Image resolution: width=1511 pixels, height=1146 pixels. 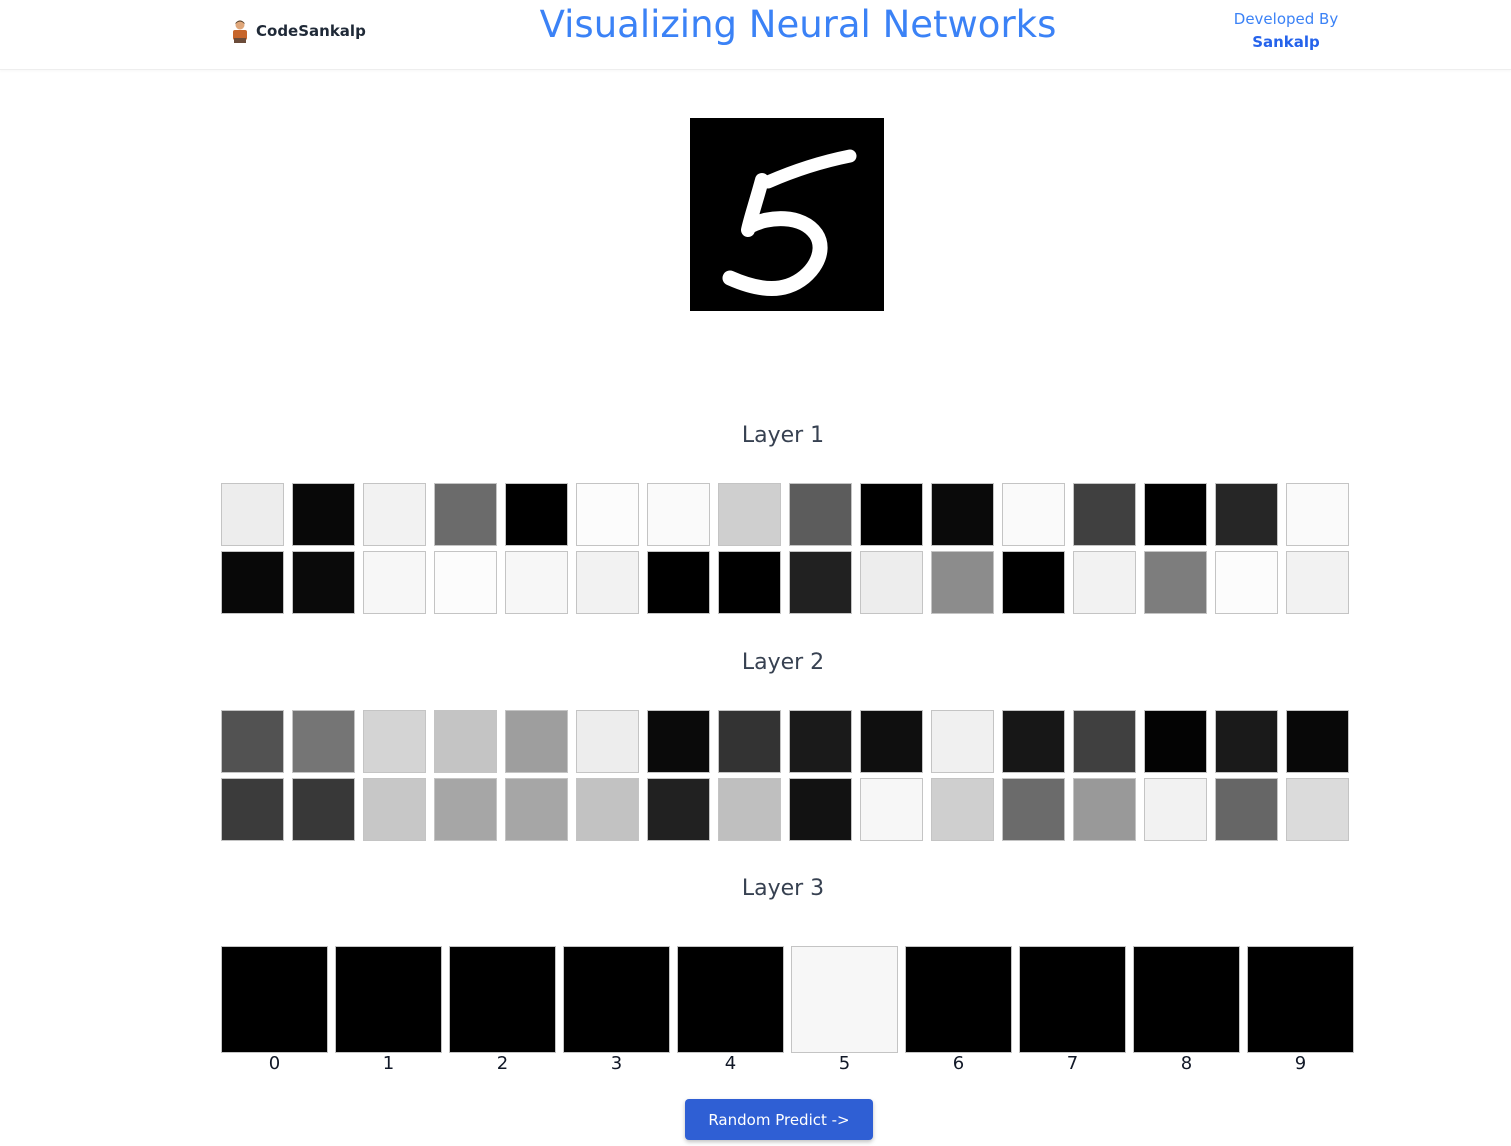 What do you see at coordinates (616, 1063) in the screenshot?
I see `output-neuron-label: 3` at bounding box center [616, 1063].